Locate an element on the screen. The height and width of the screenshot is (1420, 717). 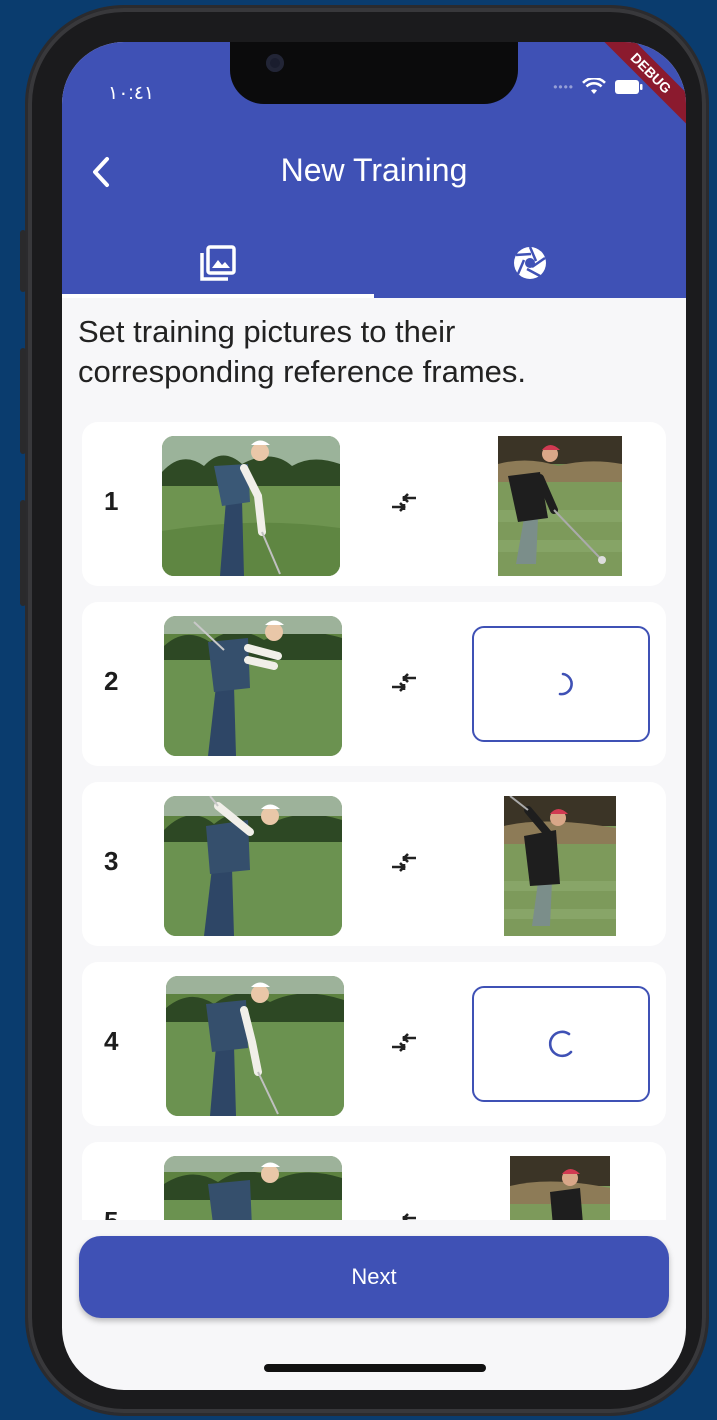
camera-shutter-icon is located at coordinates (530, 262).